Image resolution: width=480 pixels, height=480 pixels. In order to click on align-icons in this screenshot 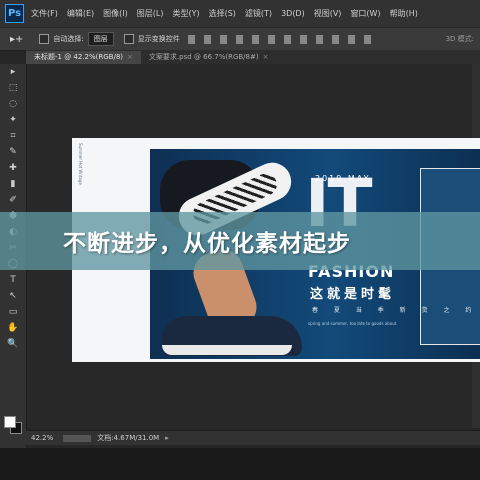, I will do `click(279, 39)`.